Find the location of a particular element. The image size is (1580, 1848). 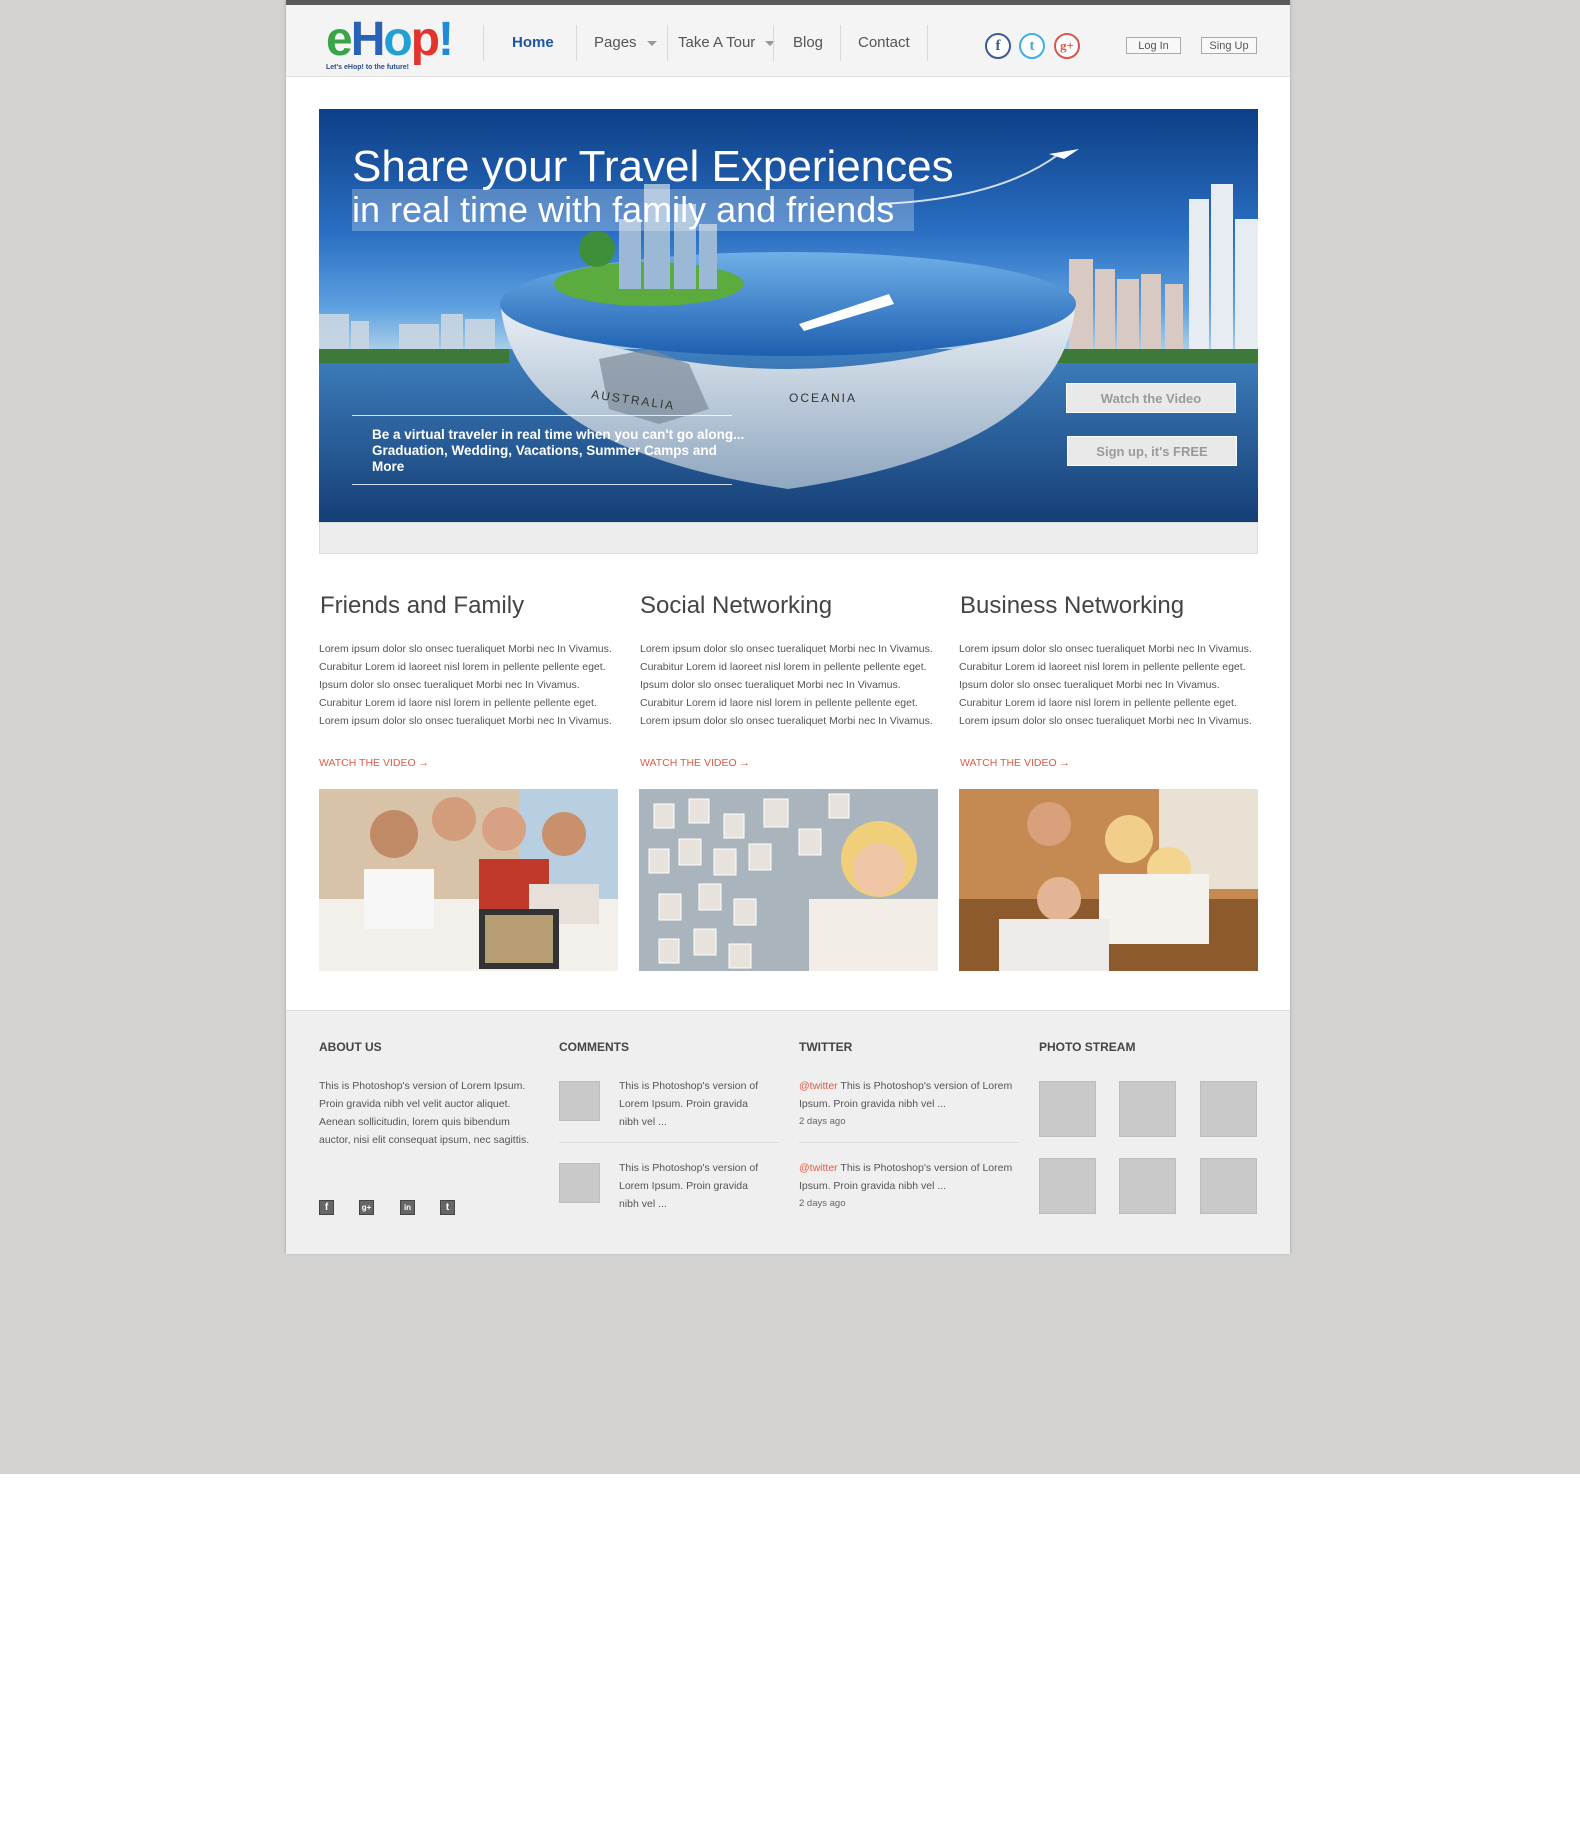

nav-home: Home is located at coordinates (533, 42).